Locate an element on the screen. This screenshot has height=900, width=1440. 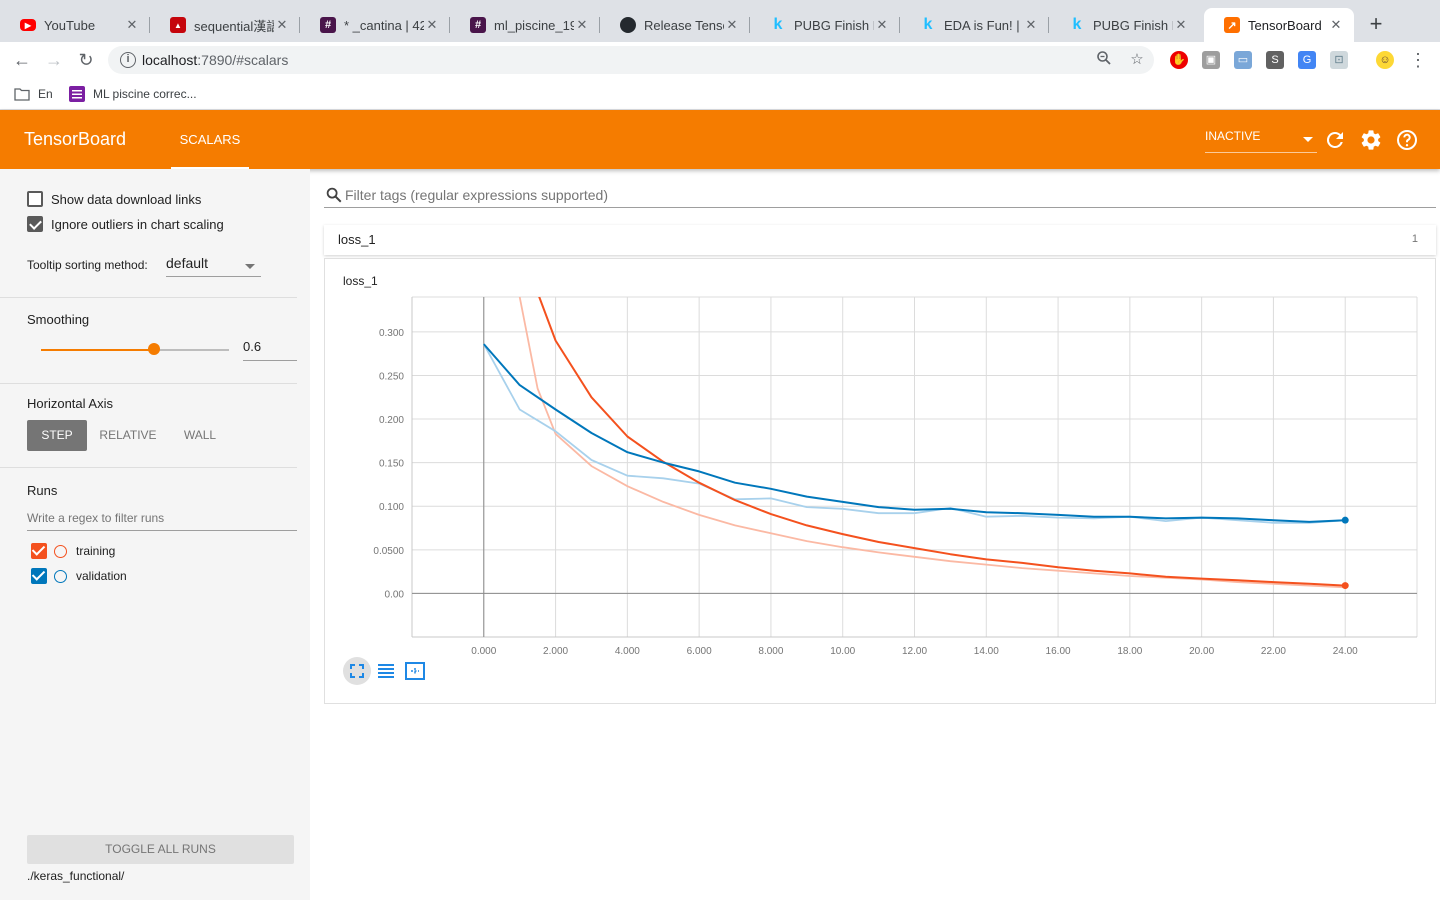
browser-menu-icon: ⋮ is located at coordinates (1418, 60).